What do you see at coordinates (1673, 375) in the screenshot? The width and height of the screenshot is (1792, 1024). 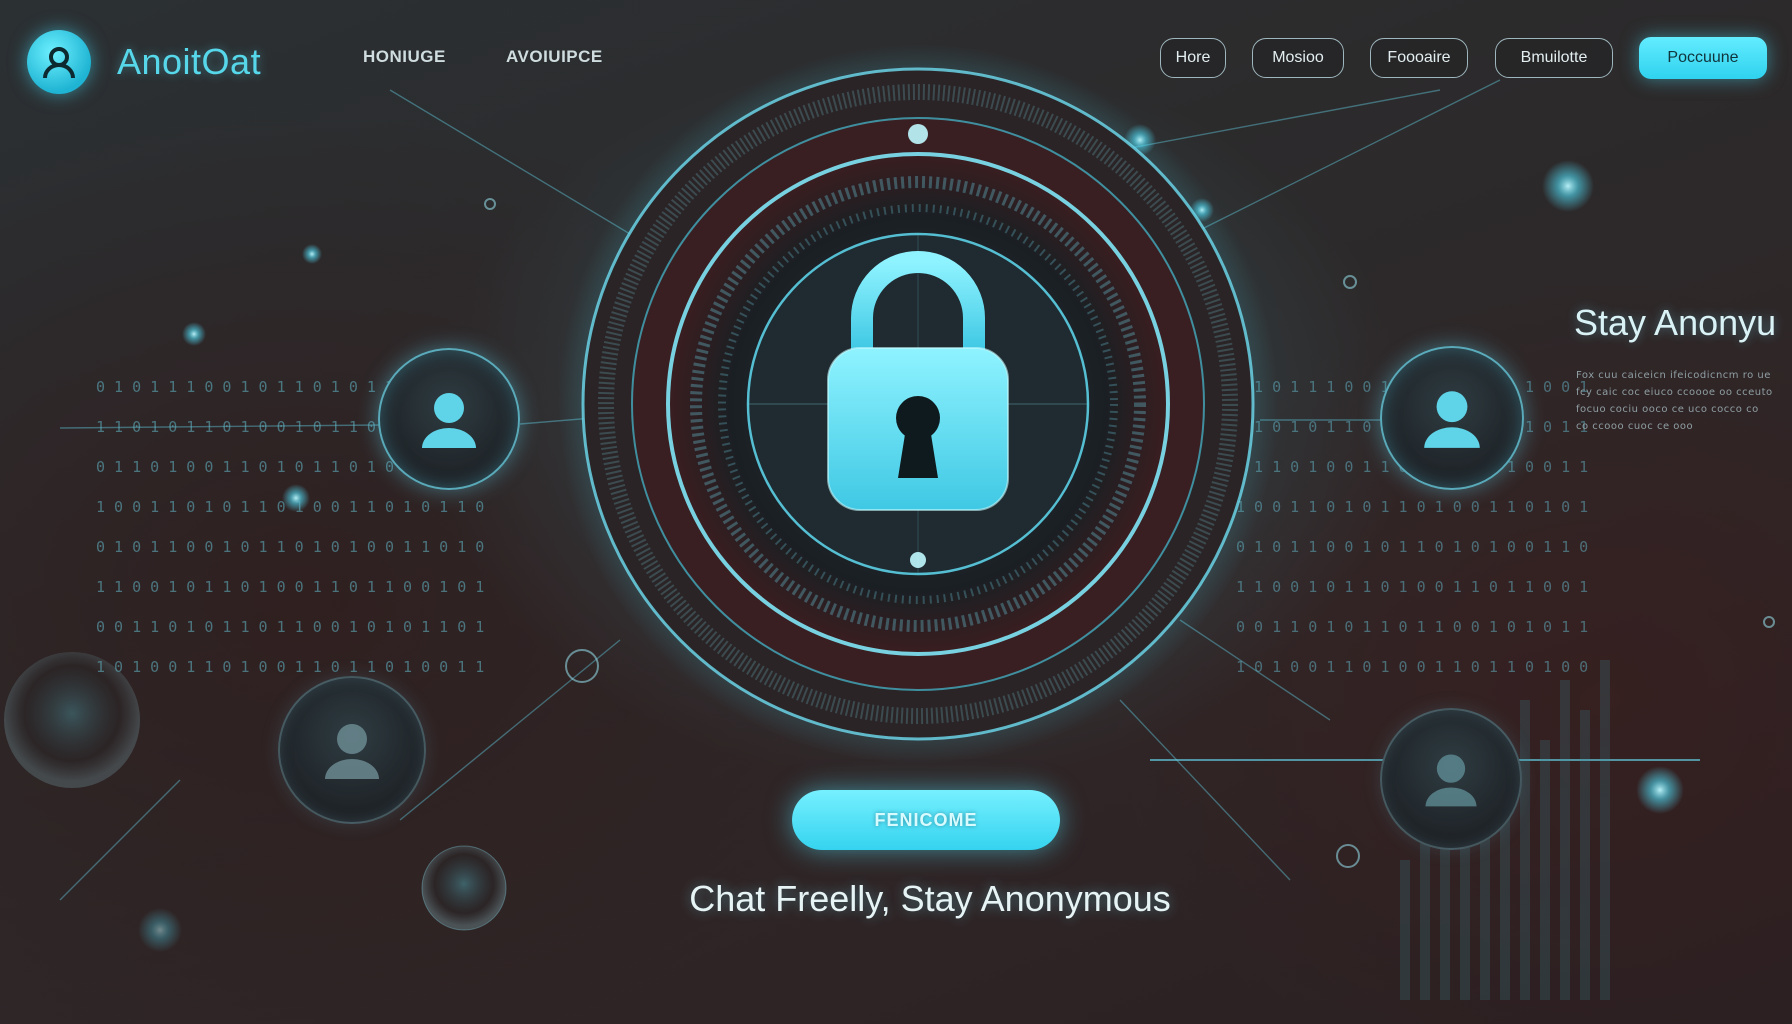 I see `side-panel-line: Fox cuu caiceicn ifeicodicncm ro ue` at bounding box center [1673, 375].